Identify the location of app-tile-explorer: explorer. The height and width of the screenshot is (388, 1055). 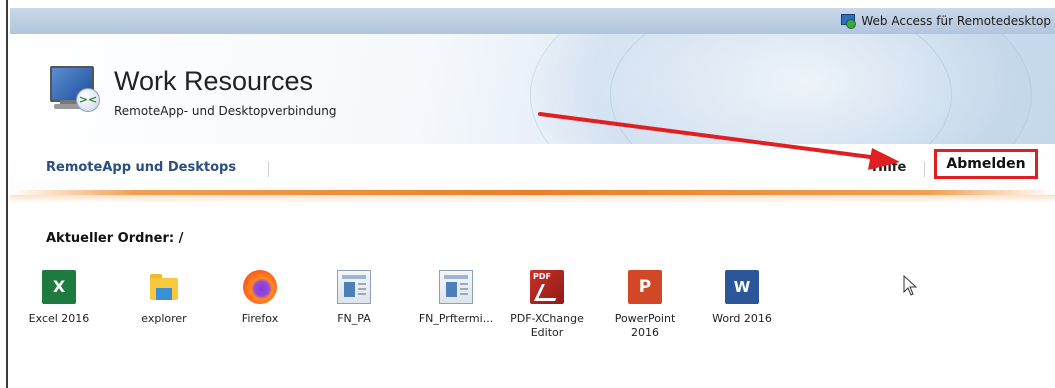
(164, 298).